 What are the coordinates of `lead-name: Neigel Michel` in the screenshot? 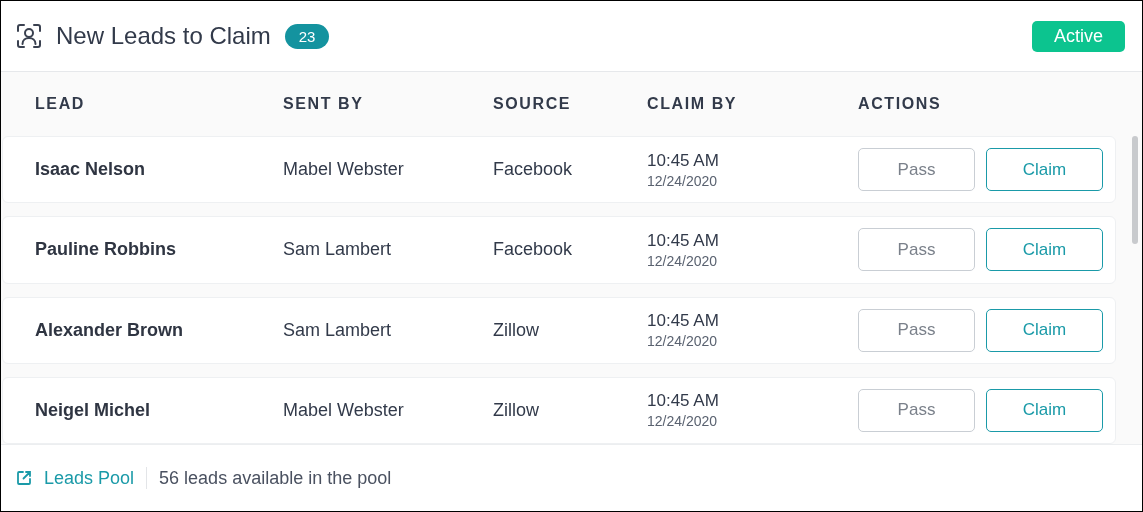 It's located at (93, 410).